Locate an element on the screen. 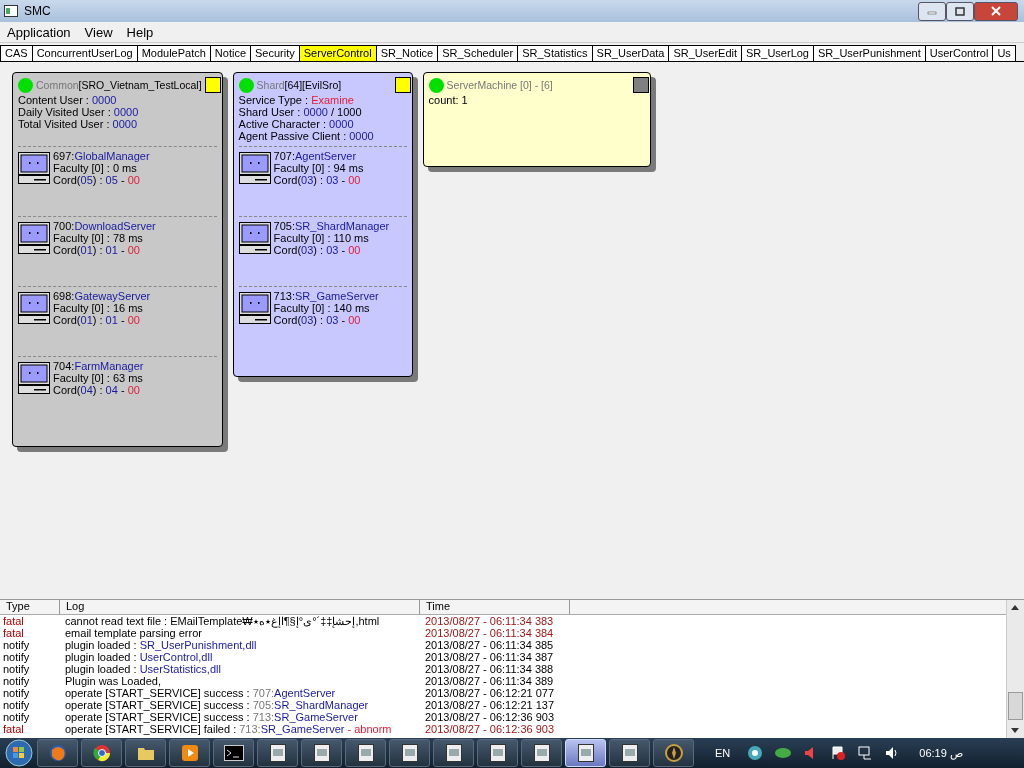  stat-line: Service Type : Examine is located at coordinates (296, 100).